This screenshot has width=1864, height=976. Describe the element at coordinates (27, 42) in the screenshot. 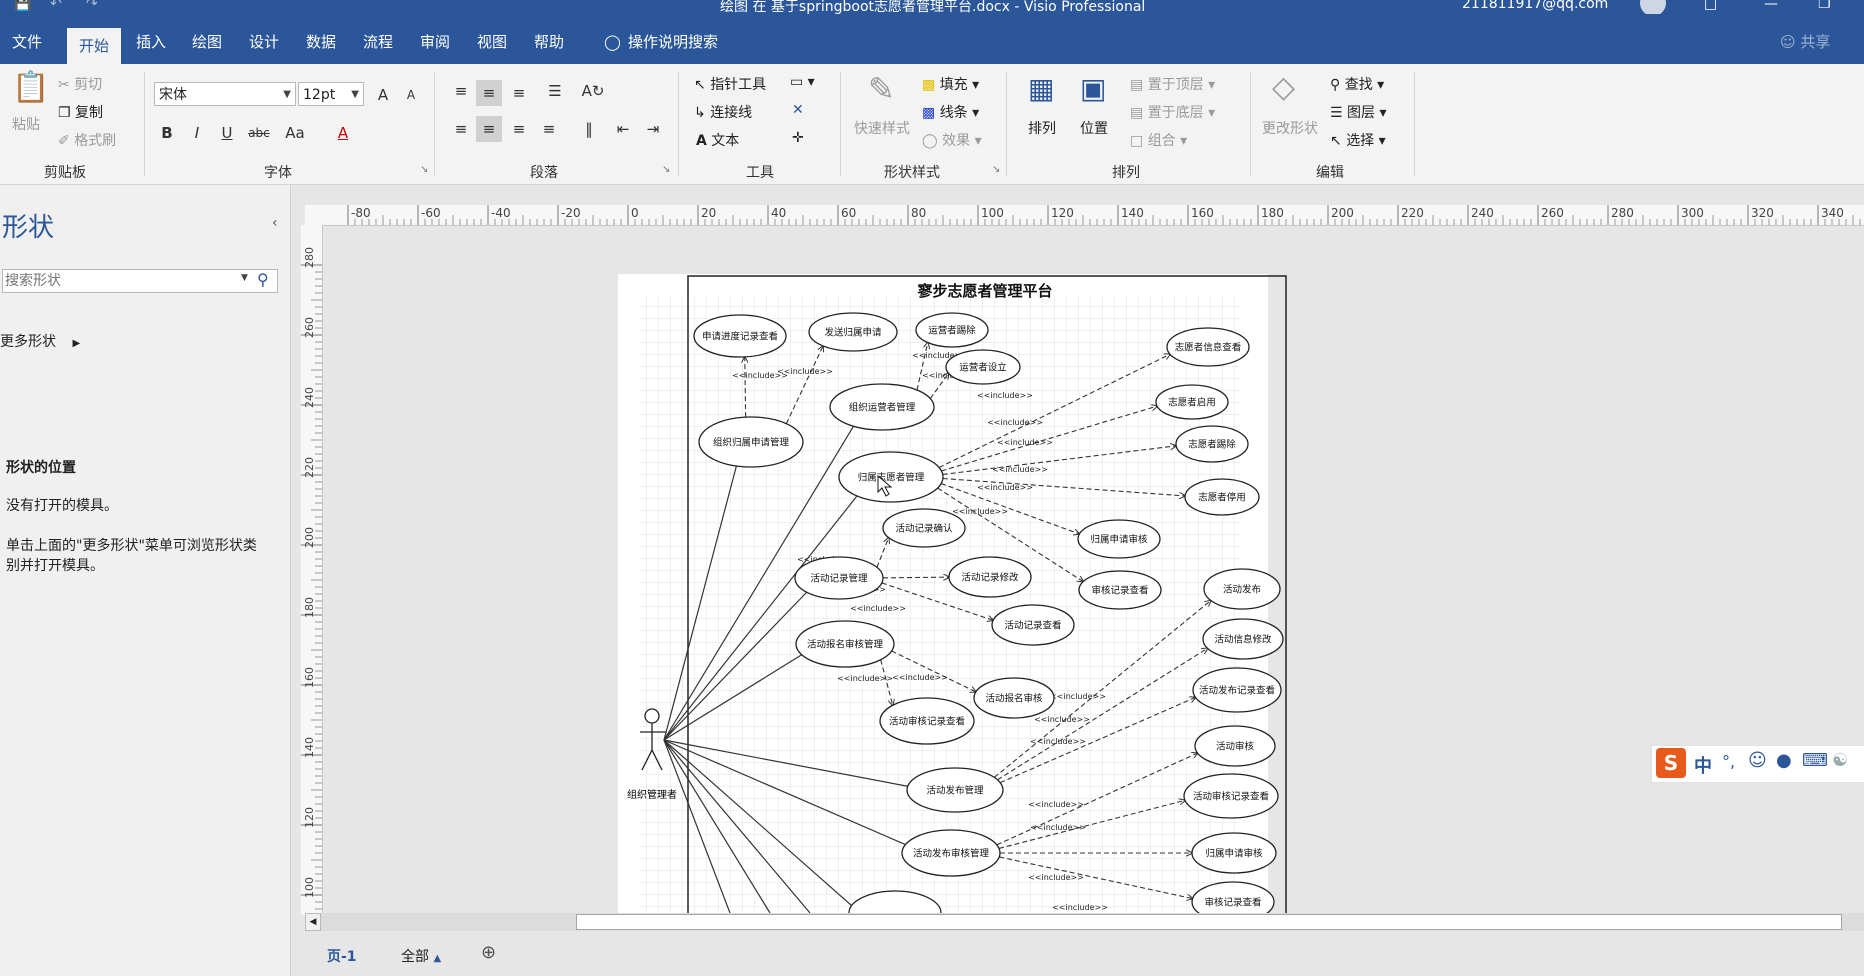

I see `tab-file: 文件` at that location.